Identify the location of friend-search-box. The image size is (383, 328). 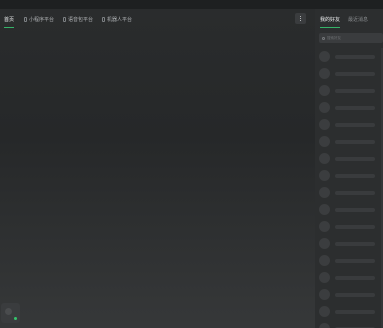
(351, 38).